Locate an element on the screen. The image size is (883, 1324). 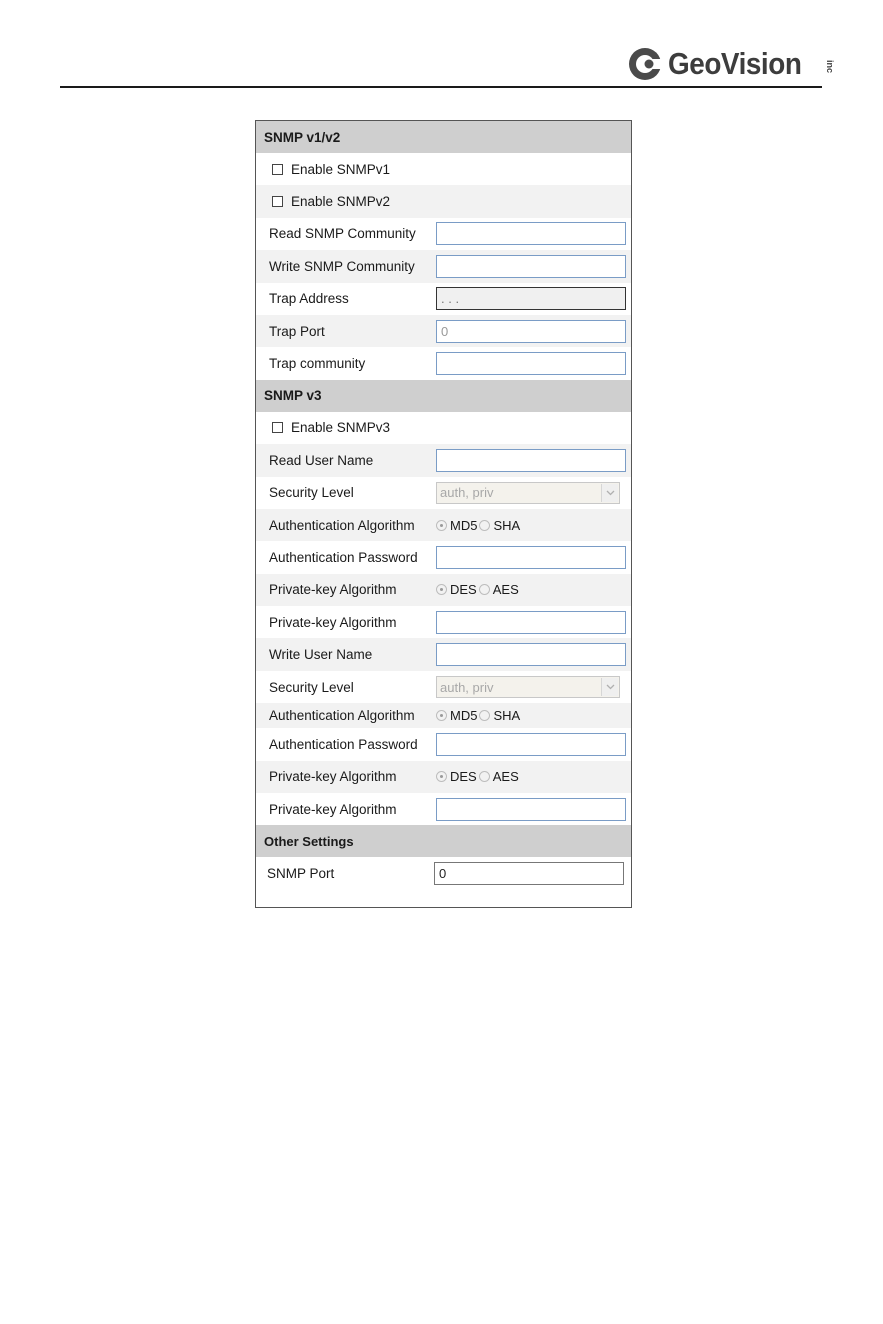
geovision-logo-icon is located at coordinates (645, 64).